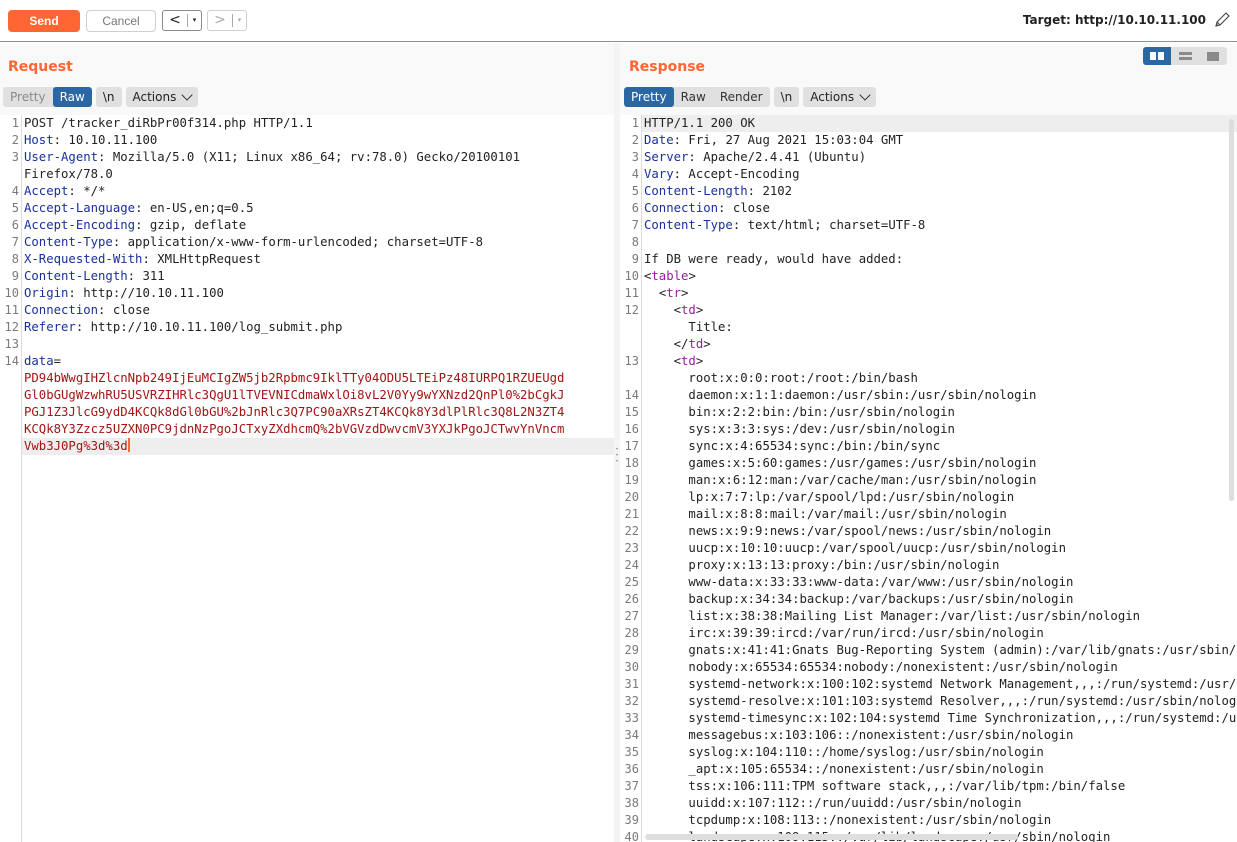 The image size is (1237, 842). I want to click on line-number: 6, so click(15, 225).